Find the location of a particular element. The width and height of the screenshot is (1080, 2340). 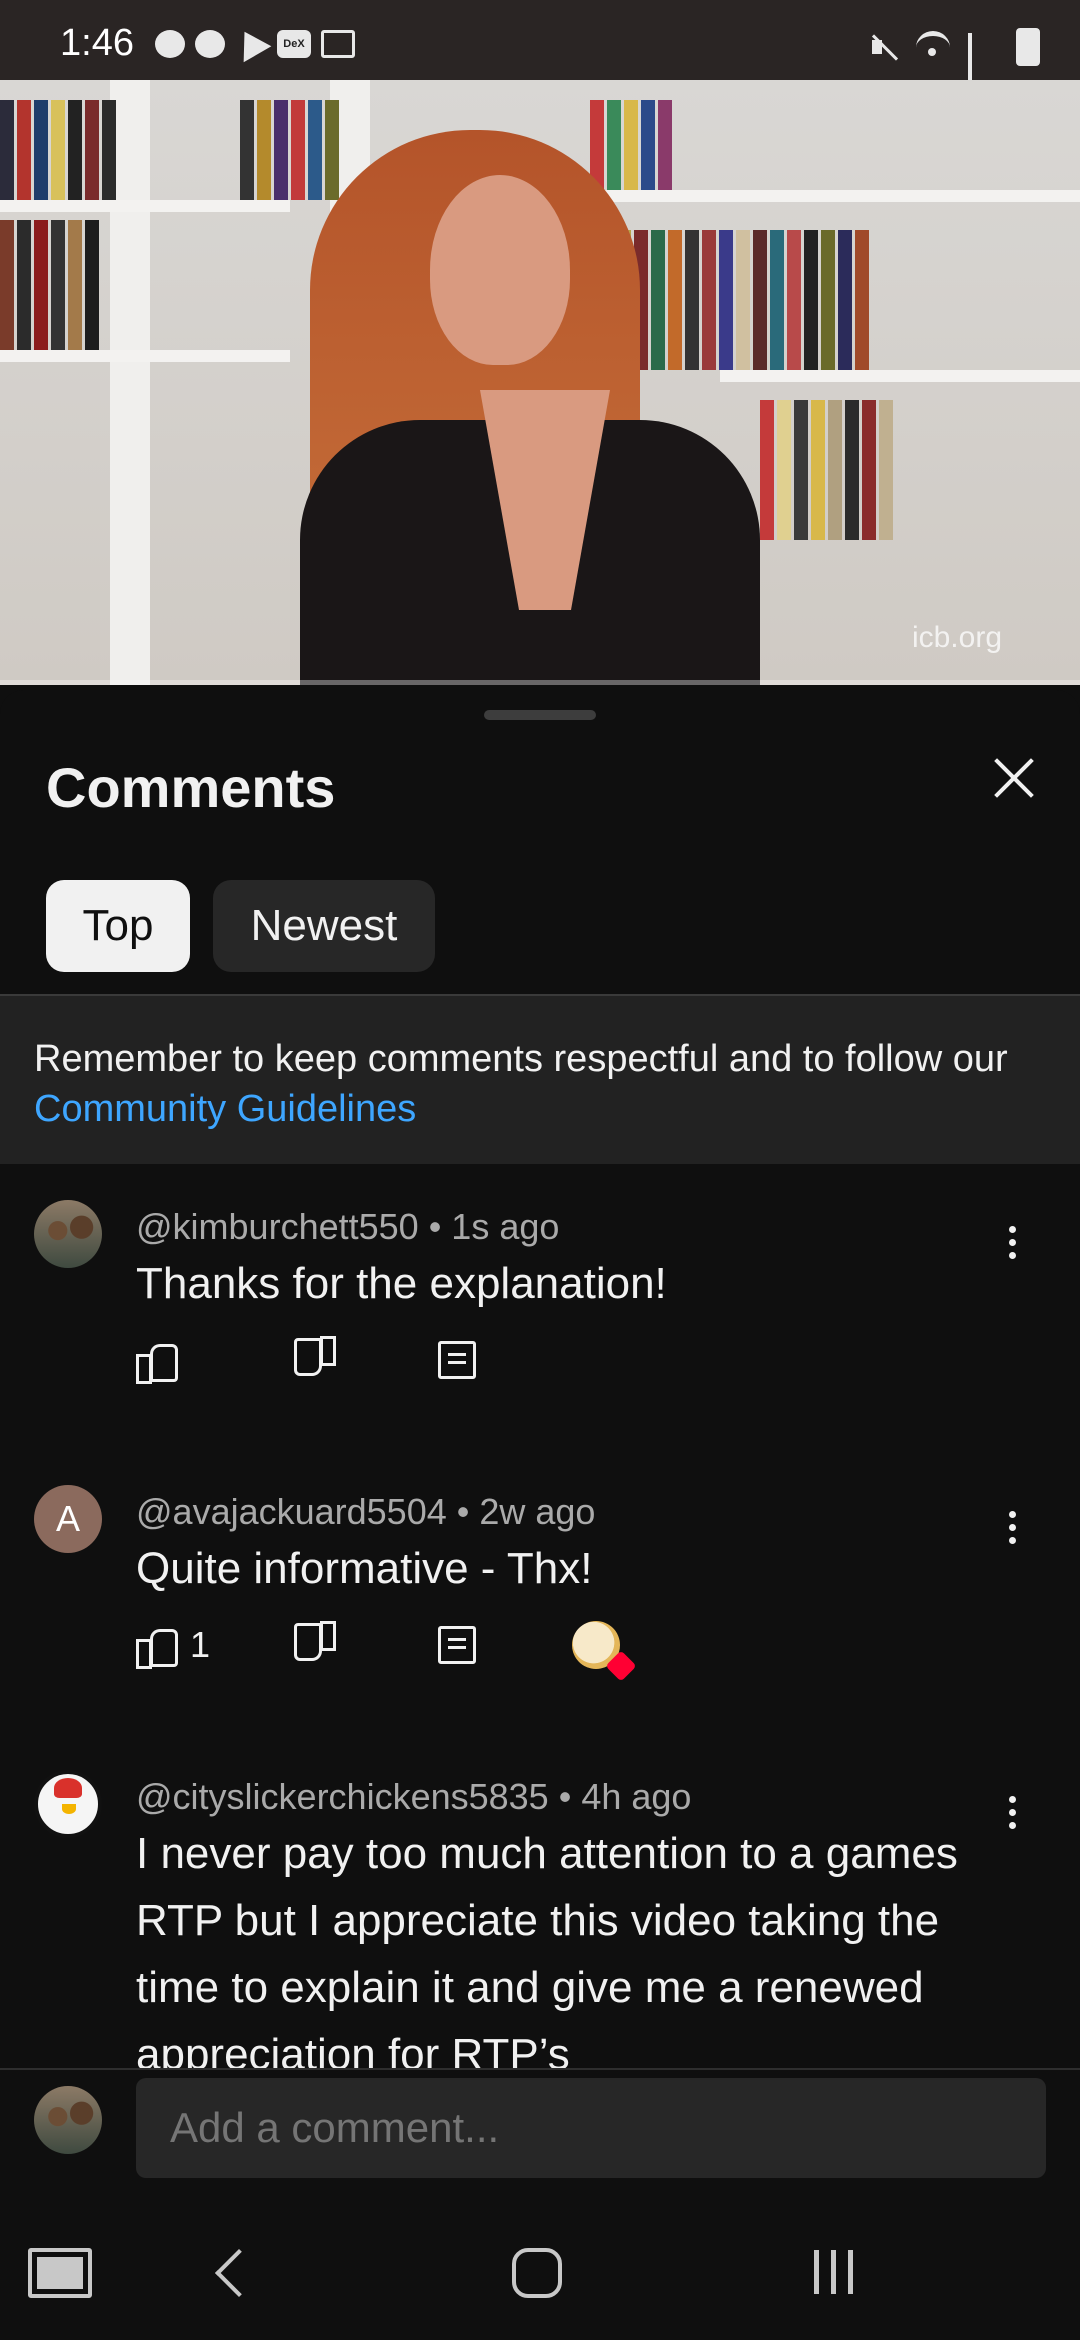

community-guidelines-link: Community Guidelines is located at coordinates (225, 1109).